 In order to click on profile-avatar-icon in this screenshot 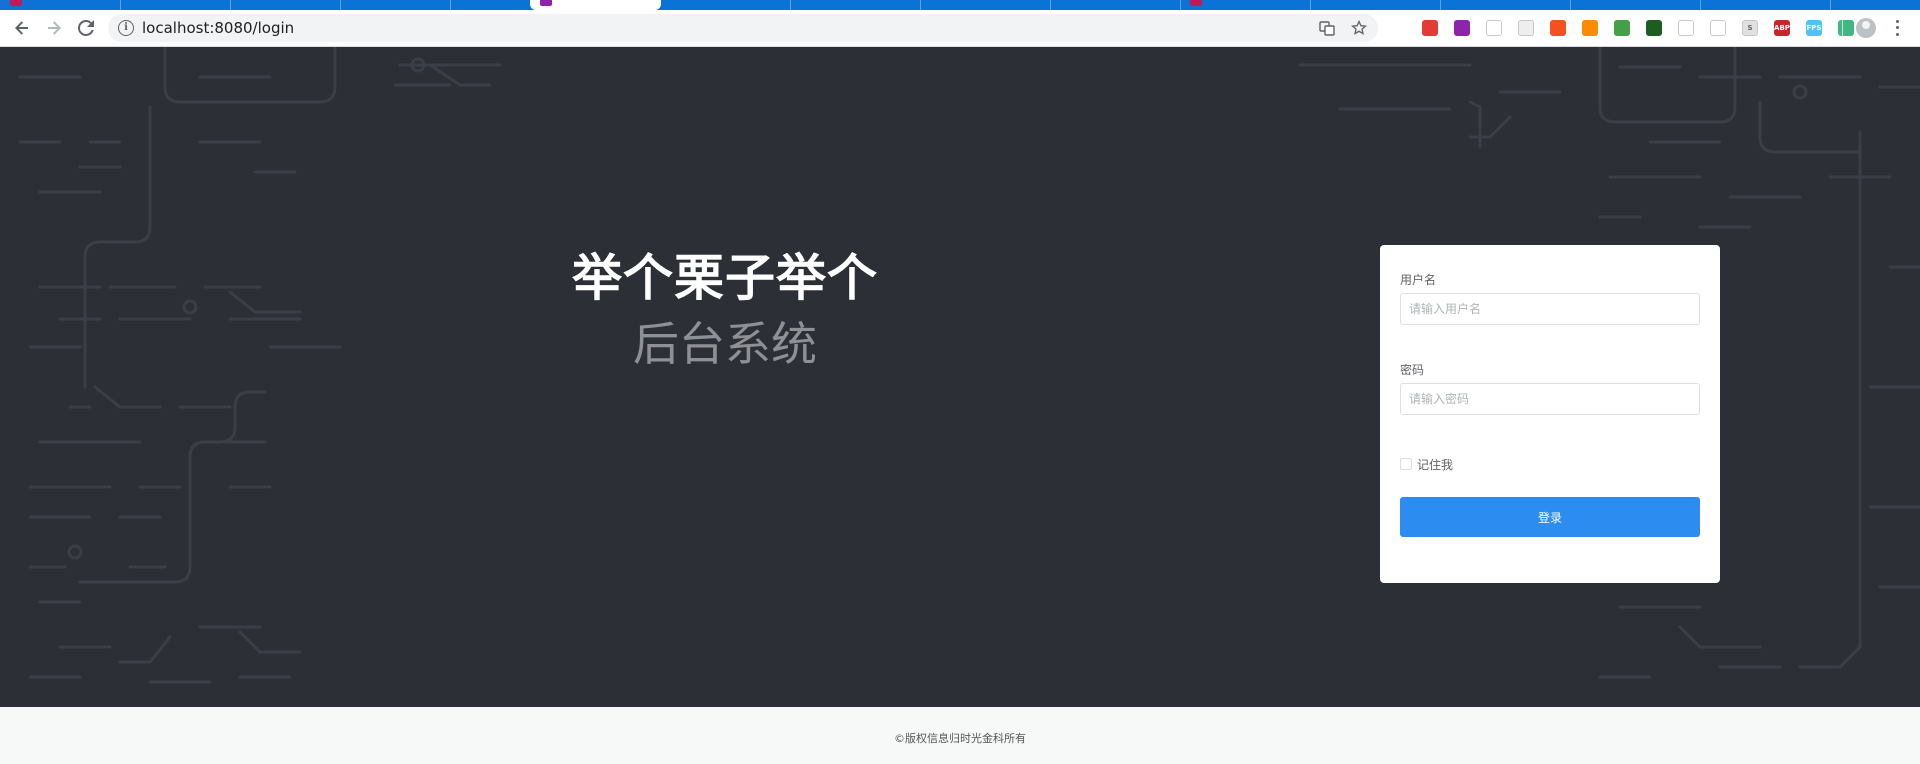, I will do `click(1866, 28)`.